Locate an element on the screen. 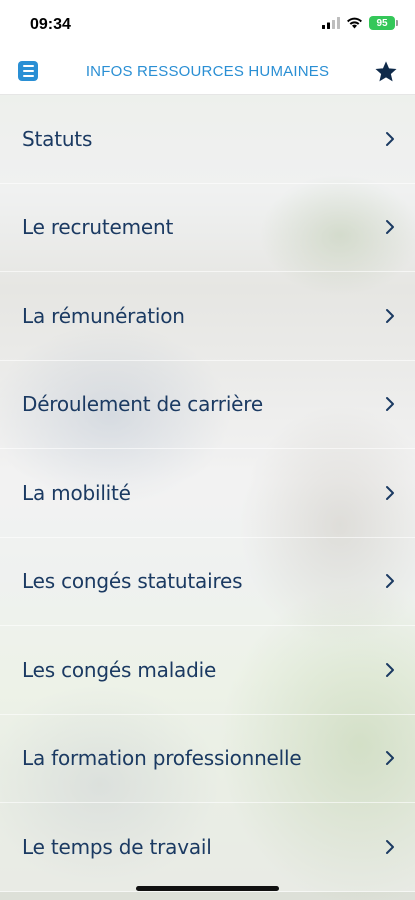 This screenshot has width=415, height=900. cellular-signal-icon is located at coordinates (331, 23).